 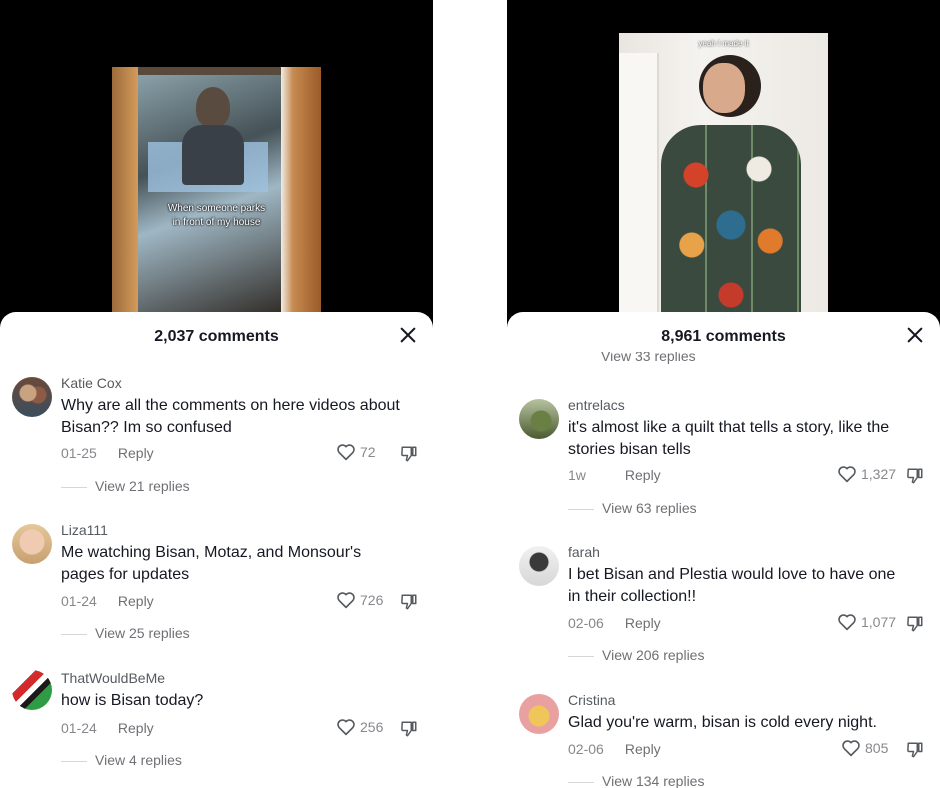 I want to click on like-count: 726, so click(x=372, y=600).